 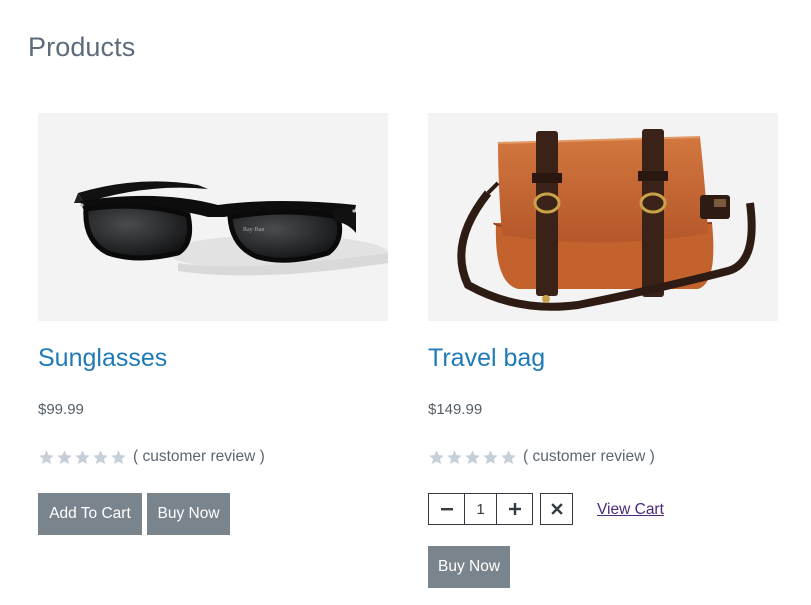 I want to click on decrement-button, so click(x=446, y=509).